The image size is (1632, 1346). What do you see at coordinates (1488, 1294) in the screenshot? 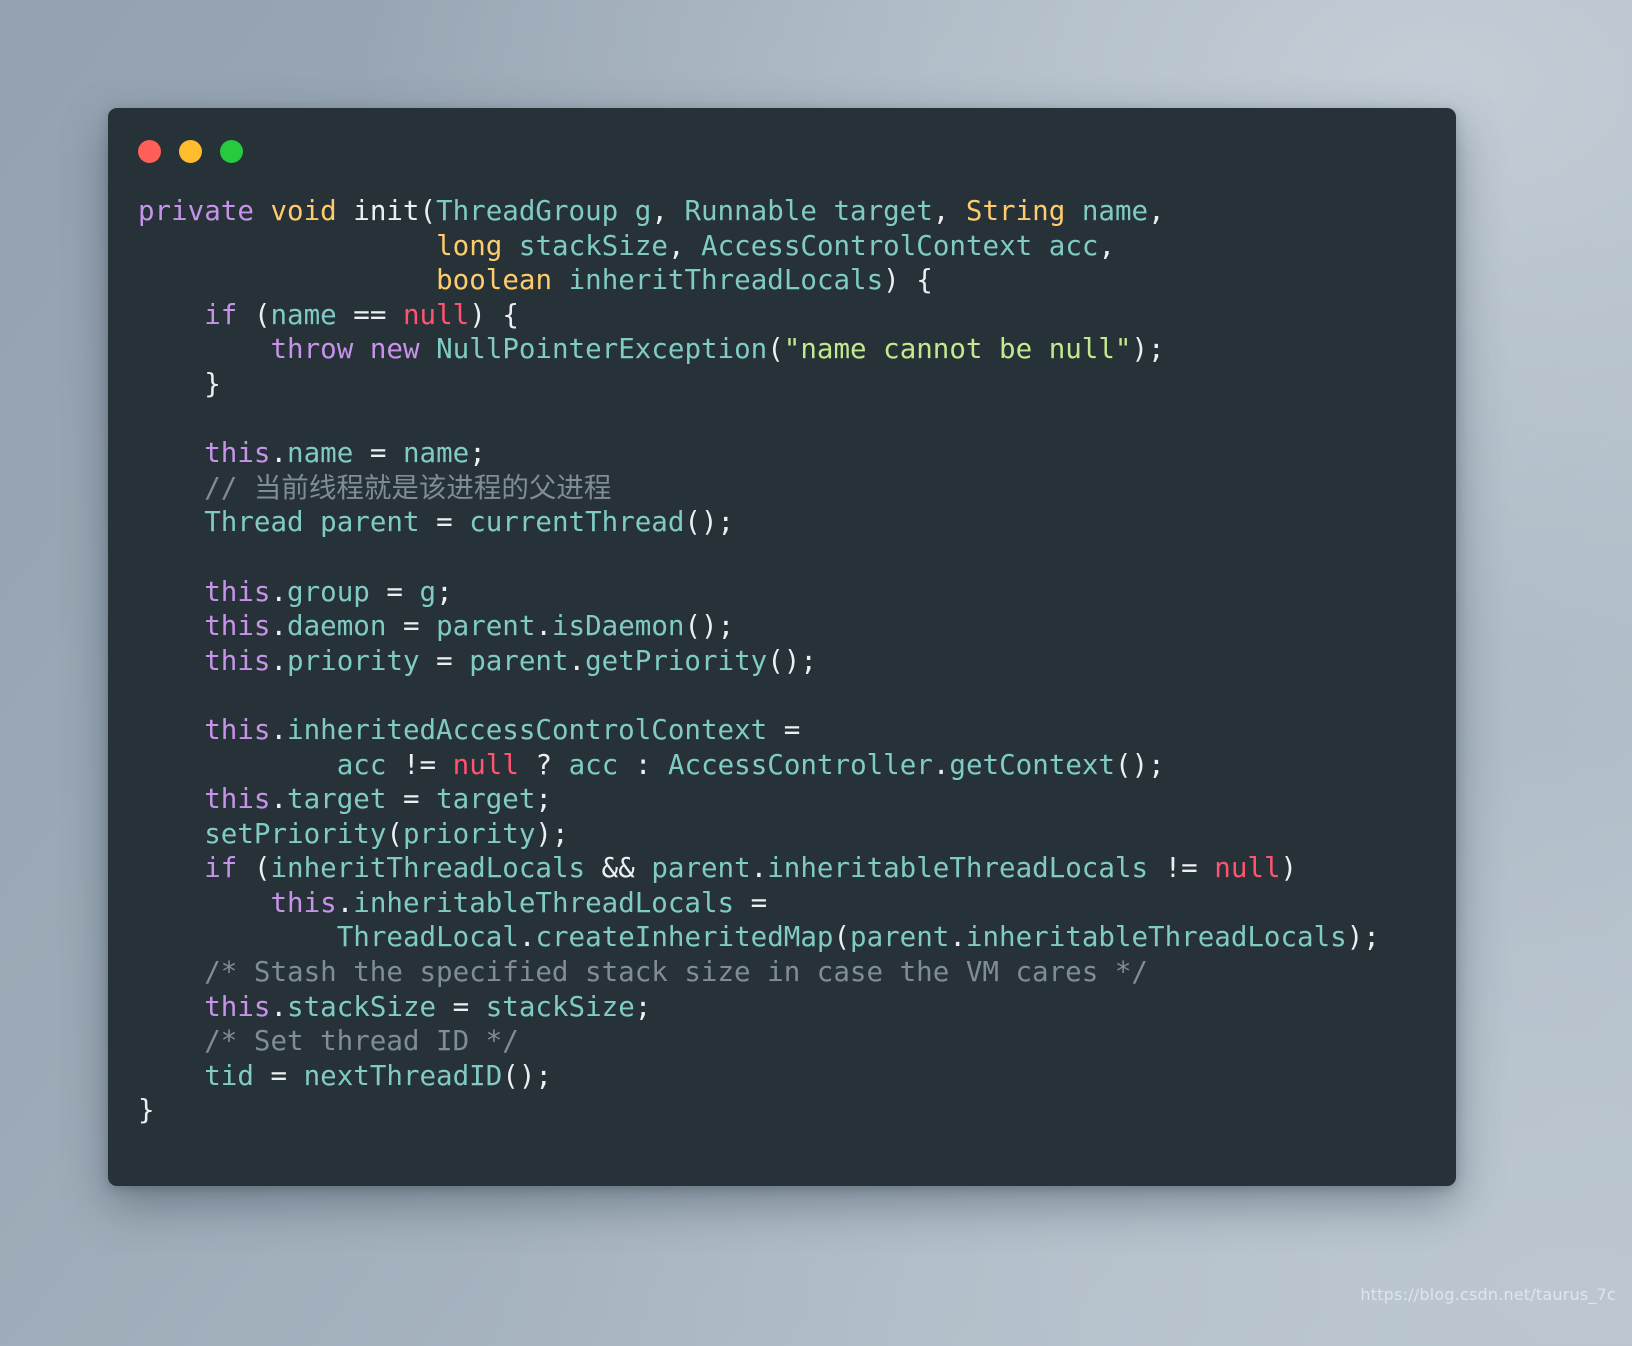
I see `watermark-url: https://blog.csdn.net/taurus_7c` at bounding box center [1488, 1294].